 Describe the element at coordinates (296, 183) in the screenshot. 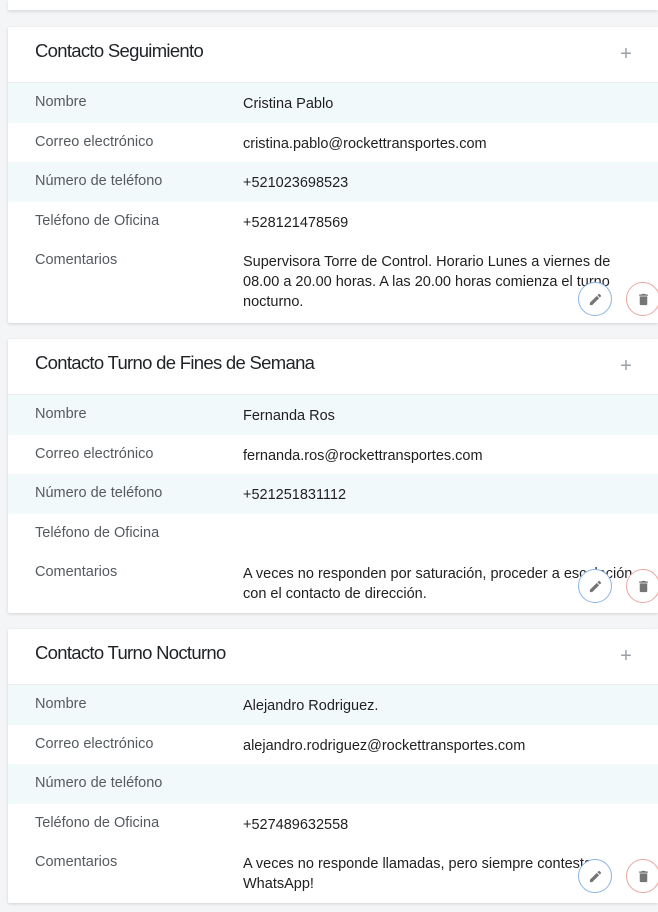

I see `field-value: +521023698523` at that location.